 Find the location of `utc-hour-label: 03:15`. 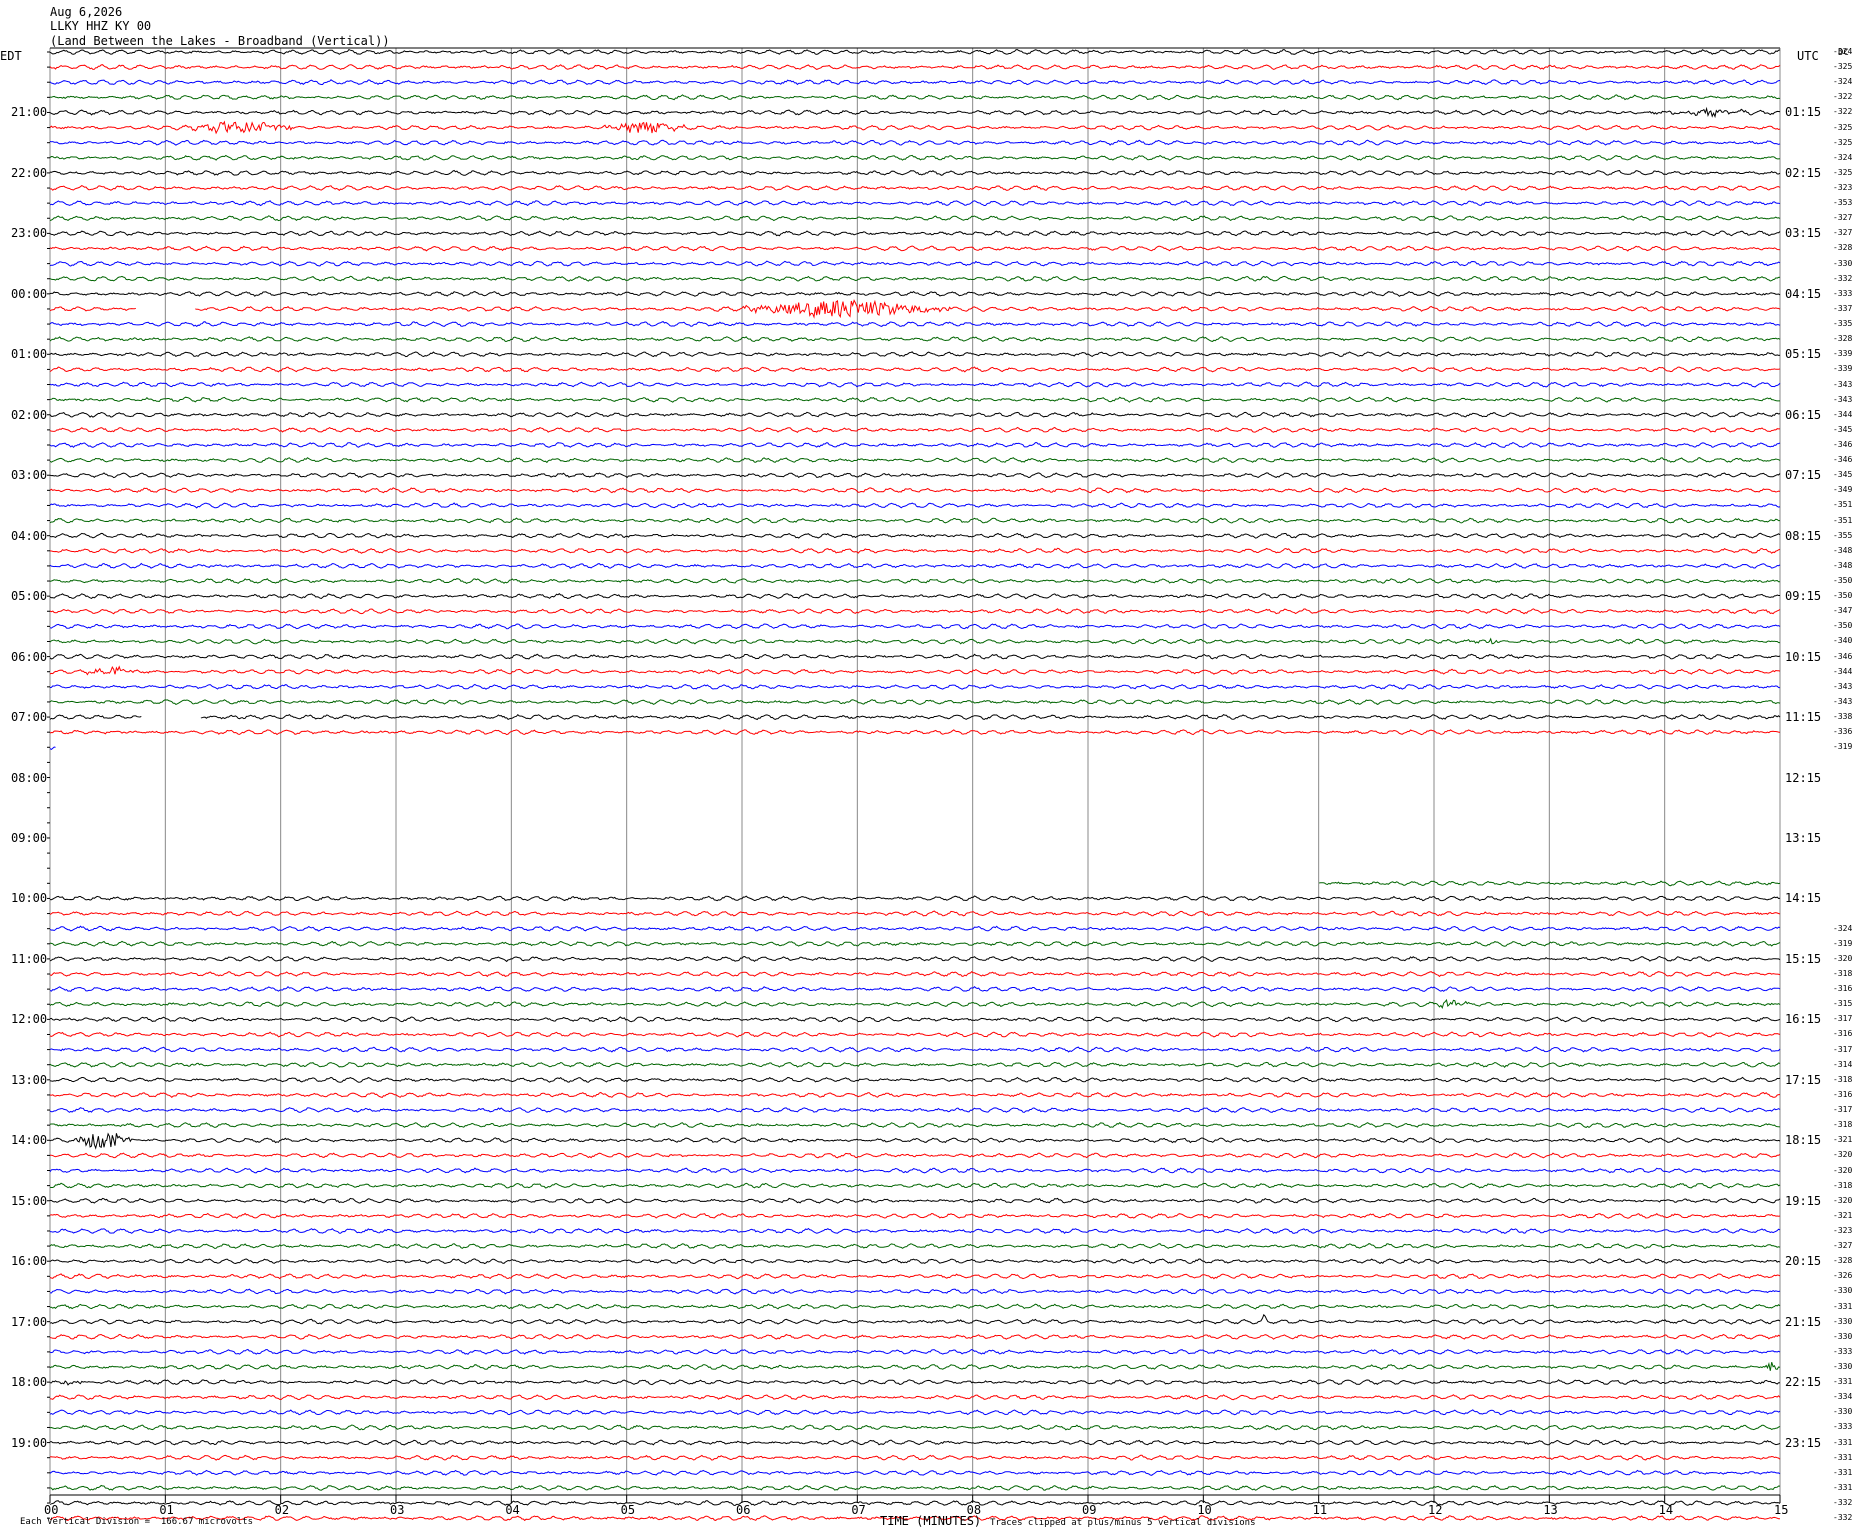

utc-hour-label: 03:15 is located at coordinates (1803, 233).